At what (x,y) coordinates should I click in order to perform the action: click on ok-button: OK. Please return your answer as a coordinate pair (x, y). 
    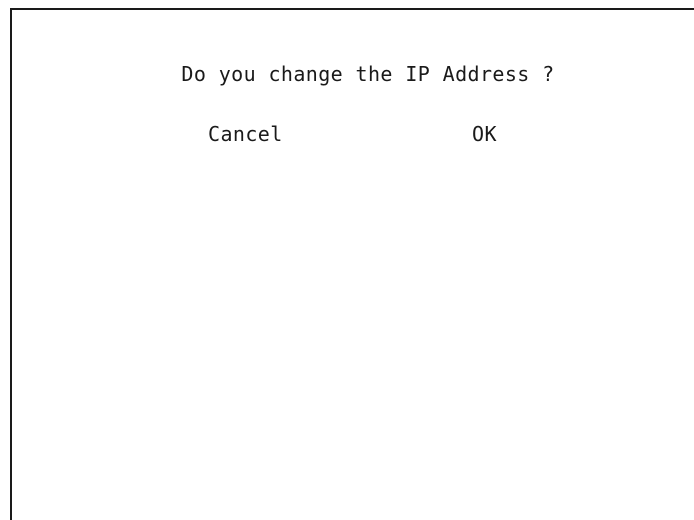
    Looking at the image, I should click on (484, 134).